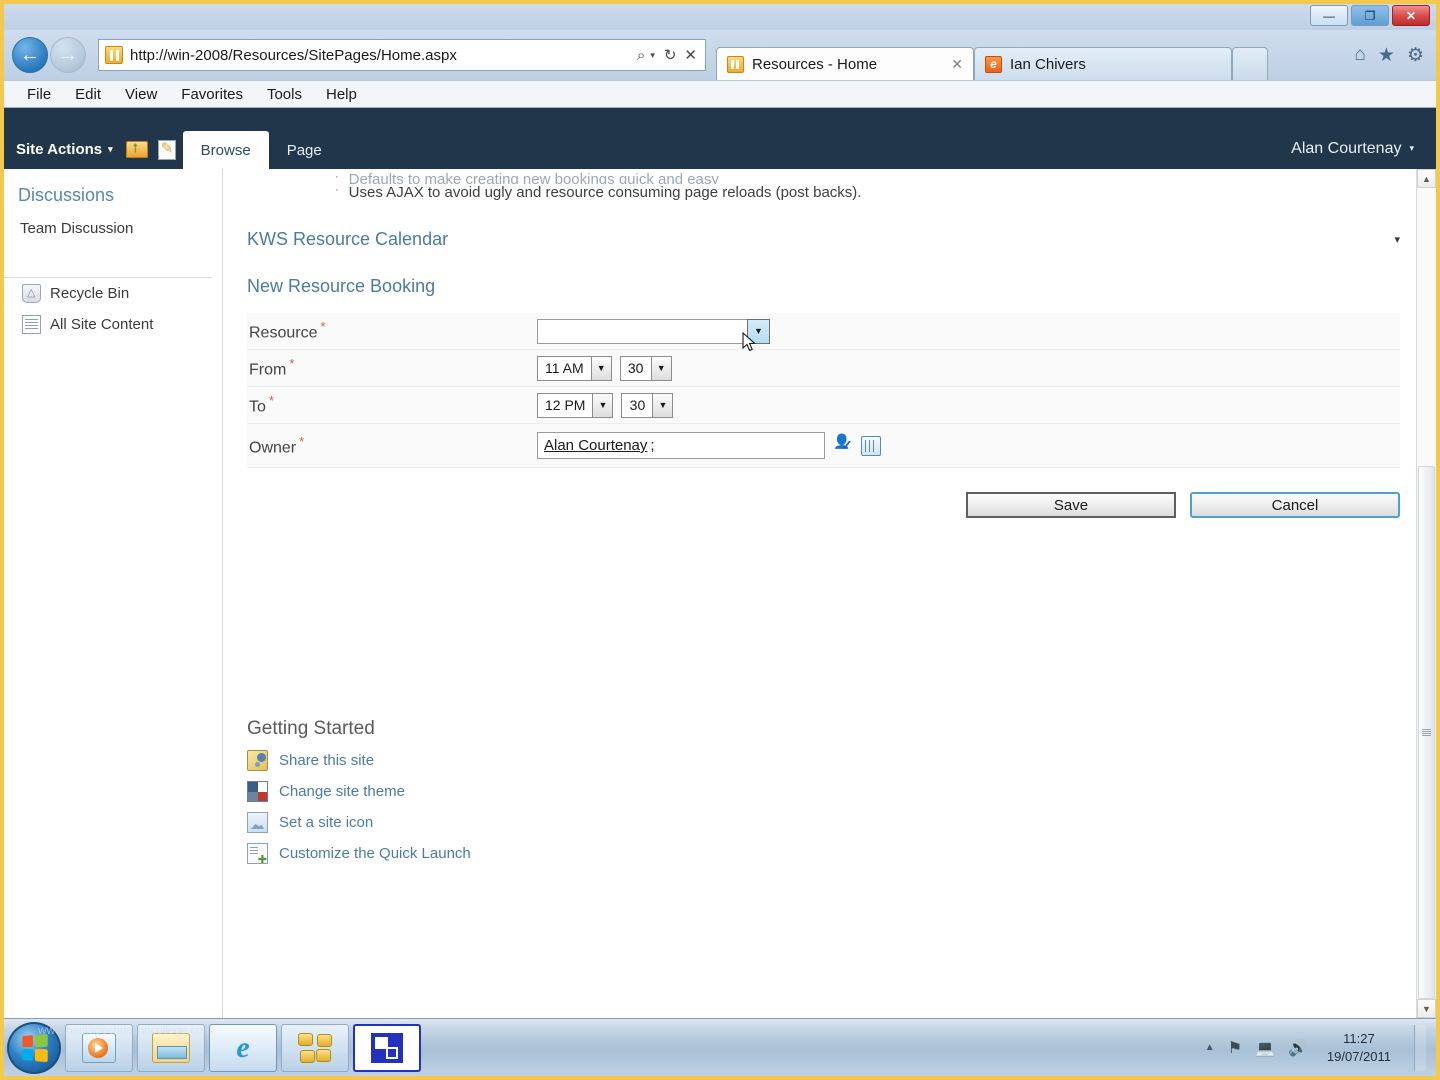  I want to click on site-actions-label: Site Actions, so click(59, 149).